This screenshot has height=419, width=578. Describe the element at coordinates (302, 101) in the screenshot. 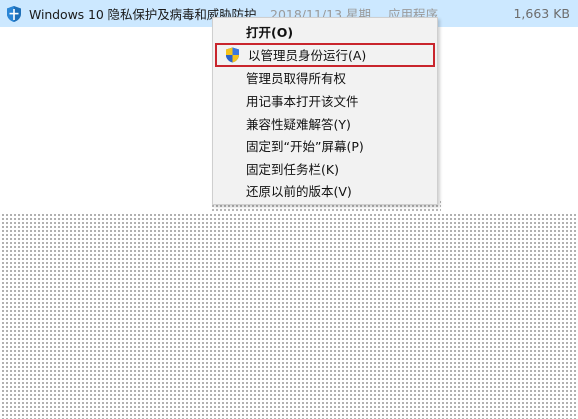

I see `menu-item-label: 用记事本打开该文件` at that location.